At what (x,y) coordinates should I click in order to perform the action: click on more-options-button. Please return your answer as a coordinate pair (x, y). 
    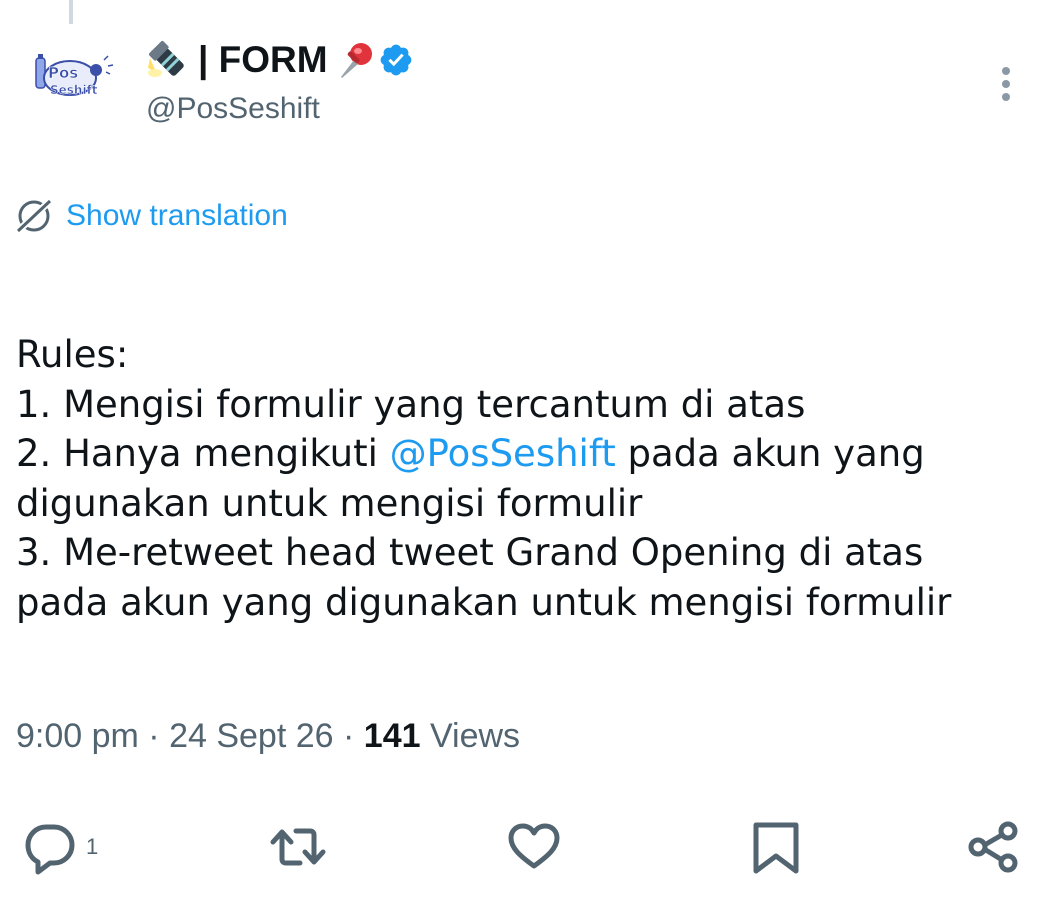
    Looking at the image, I should click on (1006, 86).